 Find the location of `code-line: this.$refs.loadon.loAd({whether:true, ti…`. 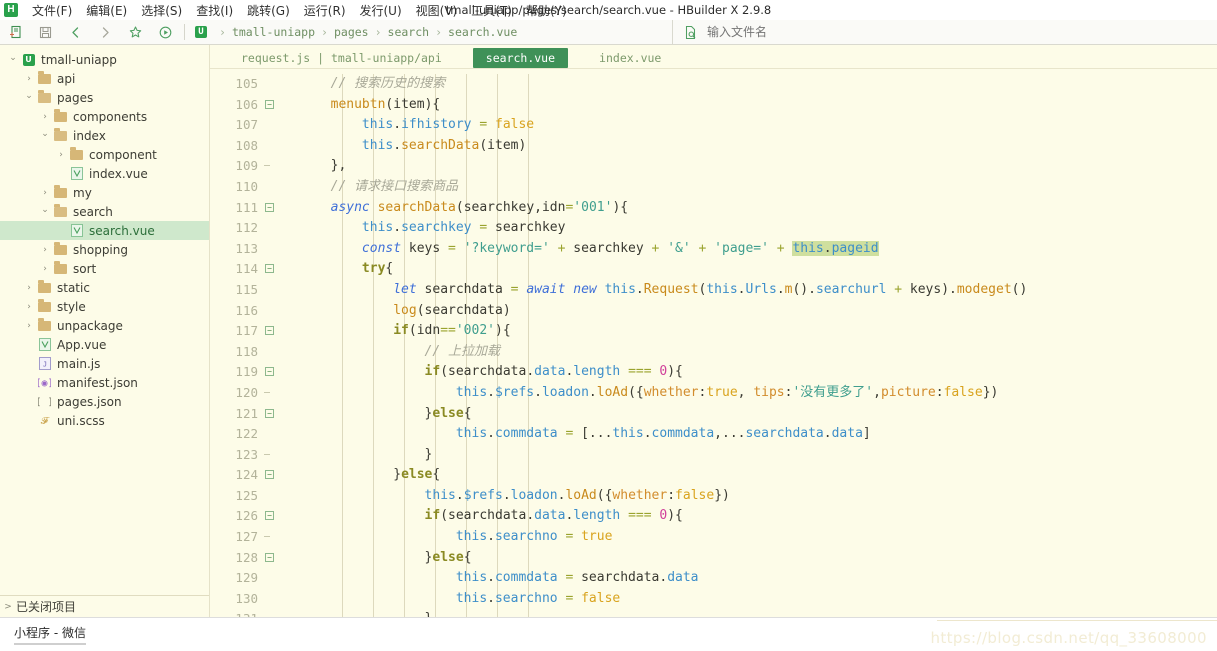

code-line: this.$refs.loadon.loAd({whether:true, ti… is located at coordinates (739, 393).